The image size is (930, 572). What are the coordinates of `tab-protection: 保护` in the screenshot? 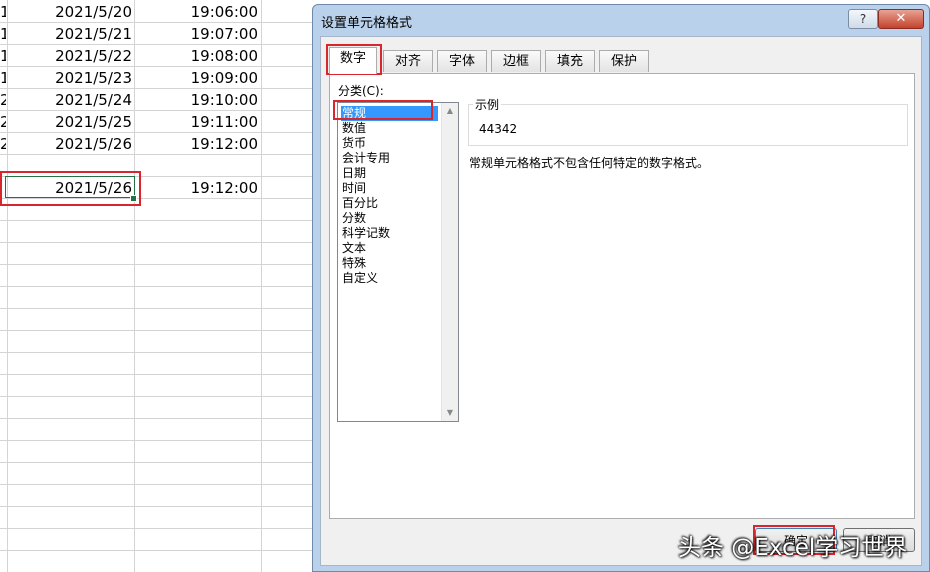 It's located at (624, 61).